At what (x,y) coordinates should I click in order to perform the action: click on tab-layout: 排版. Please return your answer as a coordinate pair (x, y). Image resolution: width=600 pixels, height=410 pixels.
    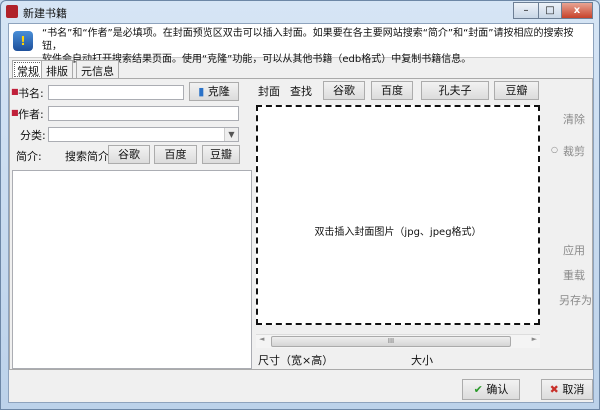
    Looking at the image, I should click on (57, 69).